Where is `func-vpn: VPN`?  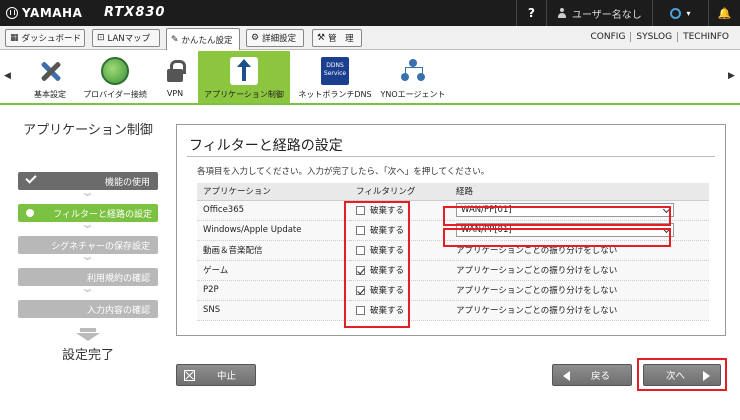
func-vpn: VPN is located at coordinates (175, 77).